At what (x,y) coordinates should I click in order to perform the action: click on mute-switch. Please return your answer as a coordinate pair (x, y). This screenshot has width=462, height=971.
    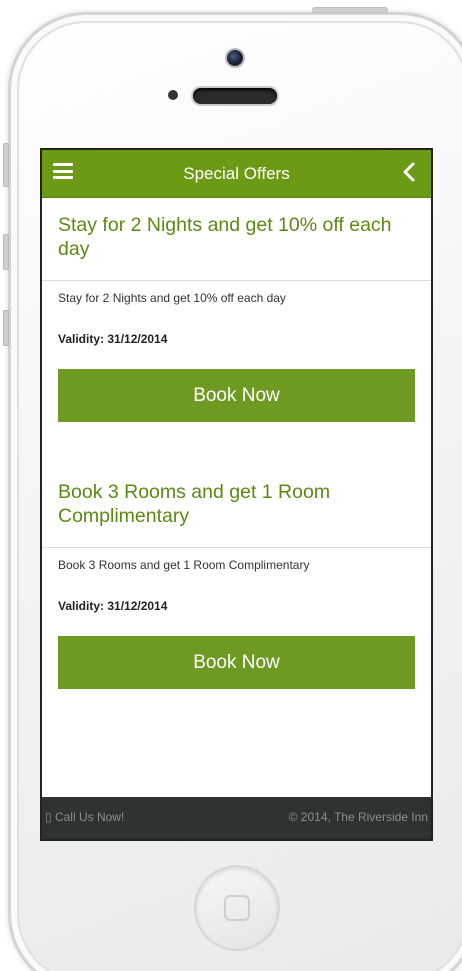
    Looking at the image, I should click on (6, 165).